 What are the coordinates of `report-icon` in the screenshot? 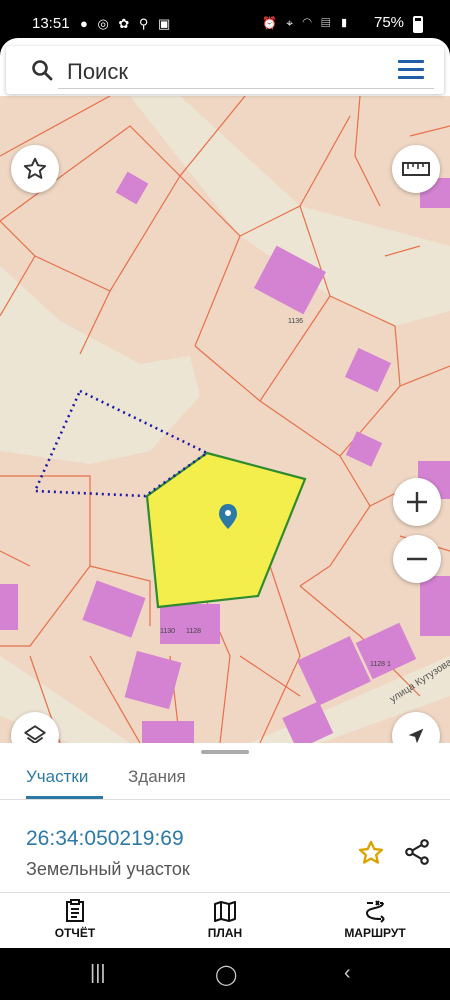 It's located at (75, 910).